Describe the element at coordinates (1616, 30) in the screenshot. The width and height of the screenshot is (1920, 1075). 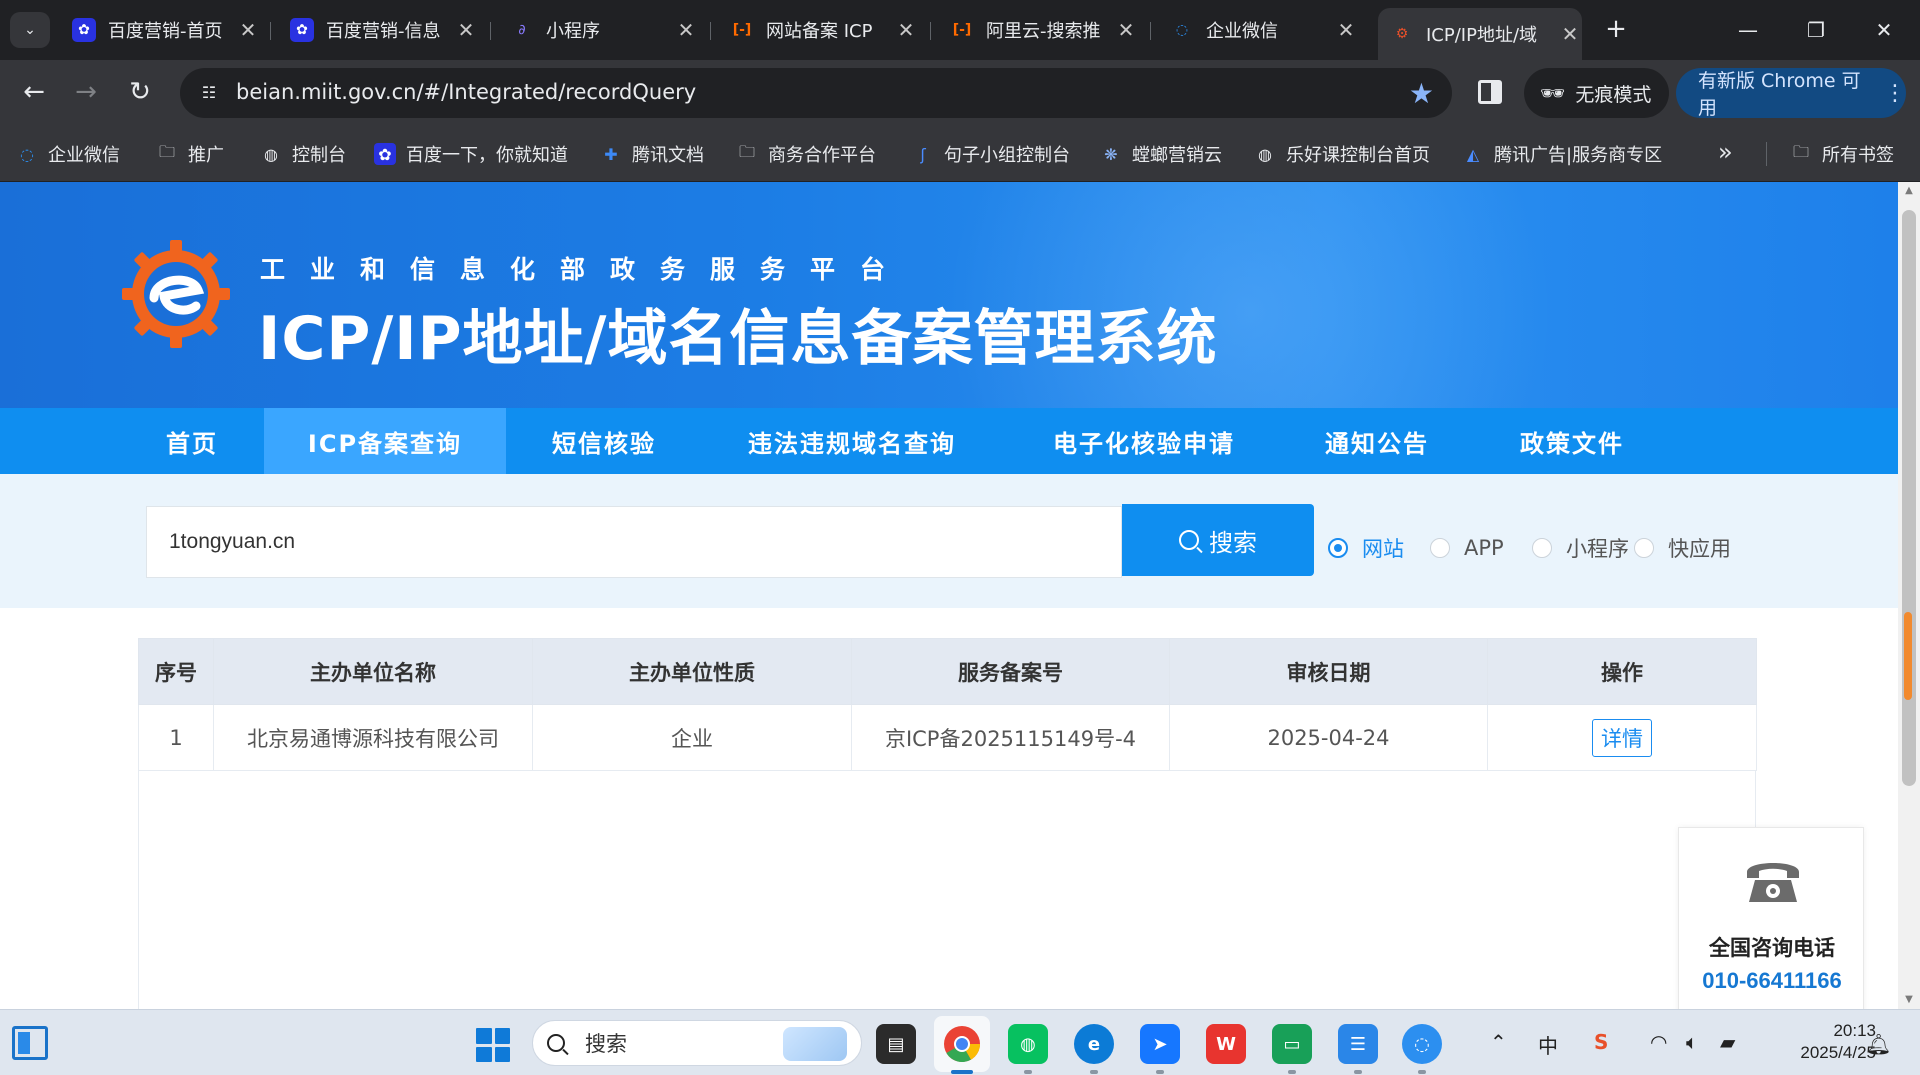
I see `new-tab-button: +` at that location.